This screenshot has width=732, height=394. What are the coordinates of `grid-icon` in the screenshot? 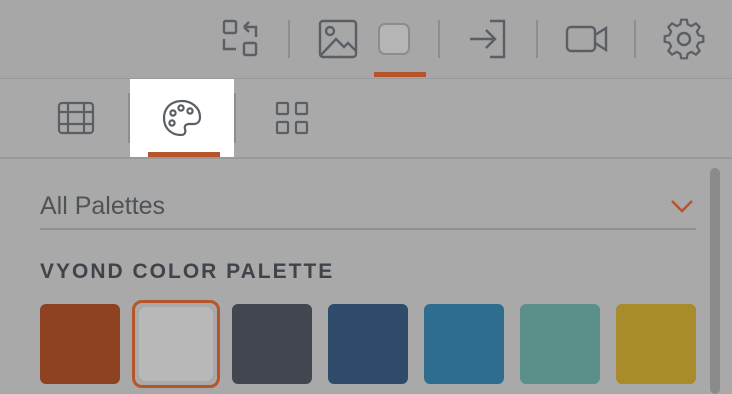 It's located at (292, 118).